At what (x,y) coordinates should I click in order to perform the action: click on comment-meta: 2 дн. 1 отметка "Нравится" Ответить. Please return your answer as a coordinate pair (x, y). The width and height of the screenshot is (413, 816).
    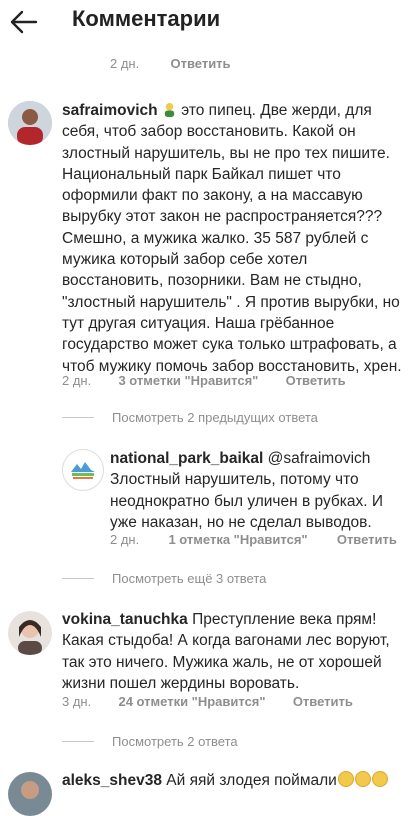
    Looking at the image, I should click on (253, 539).